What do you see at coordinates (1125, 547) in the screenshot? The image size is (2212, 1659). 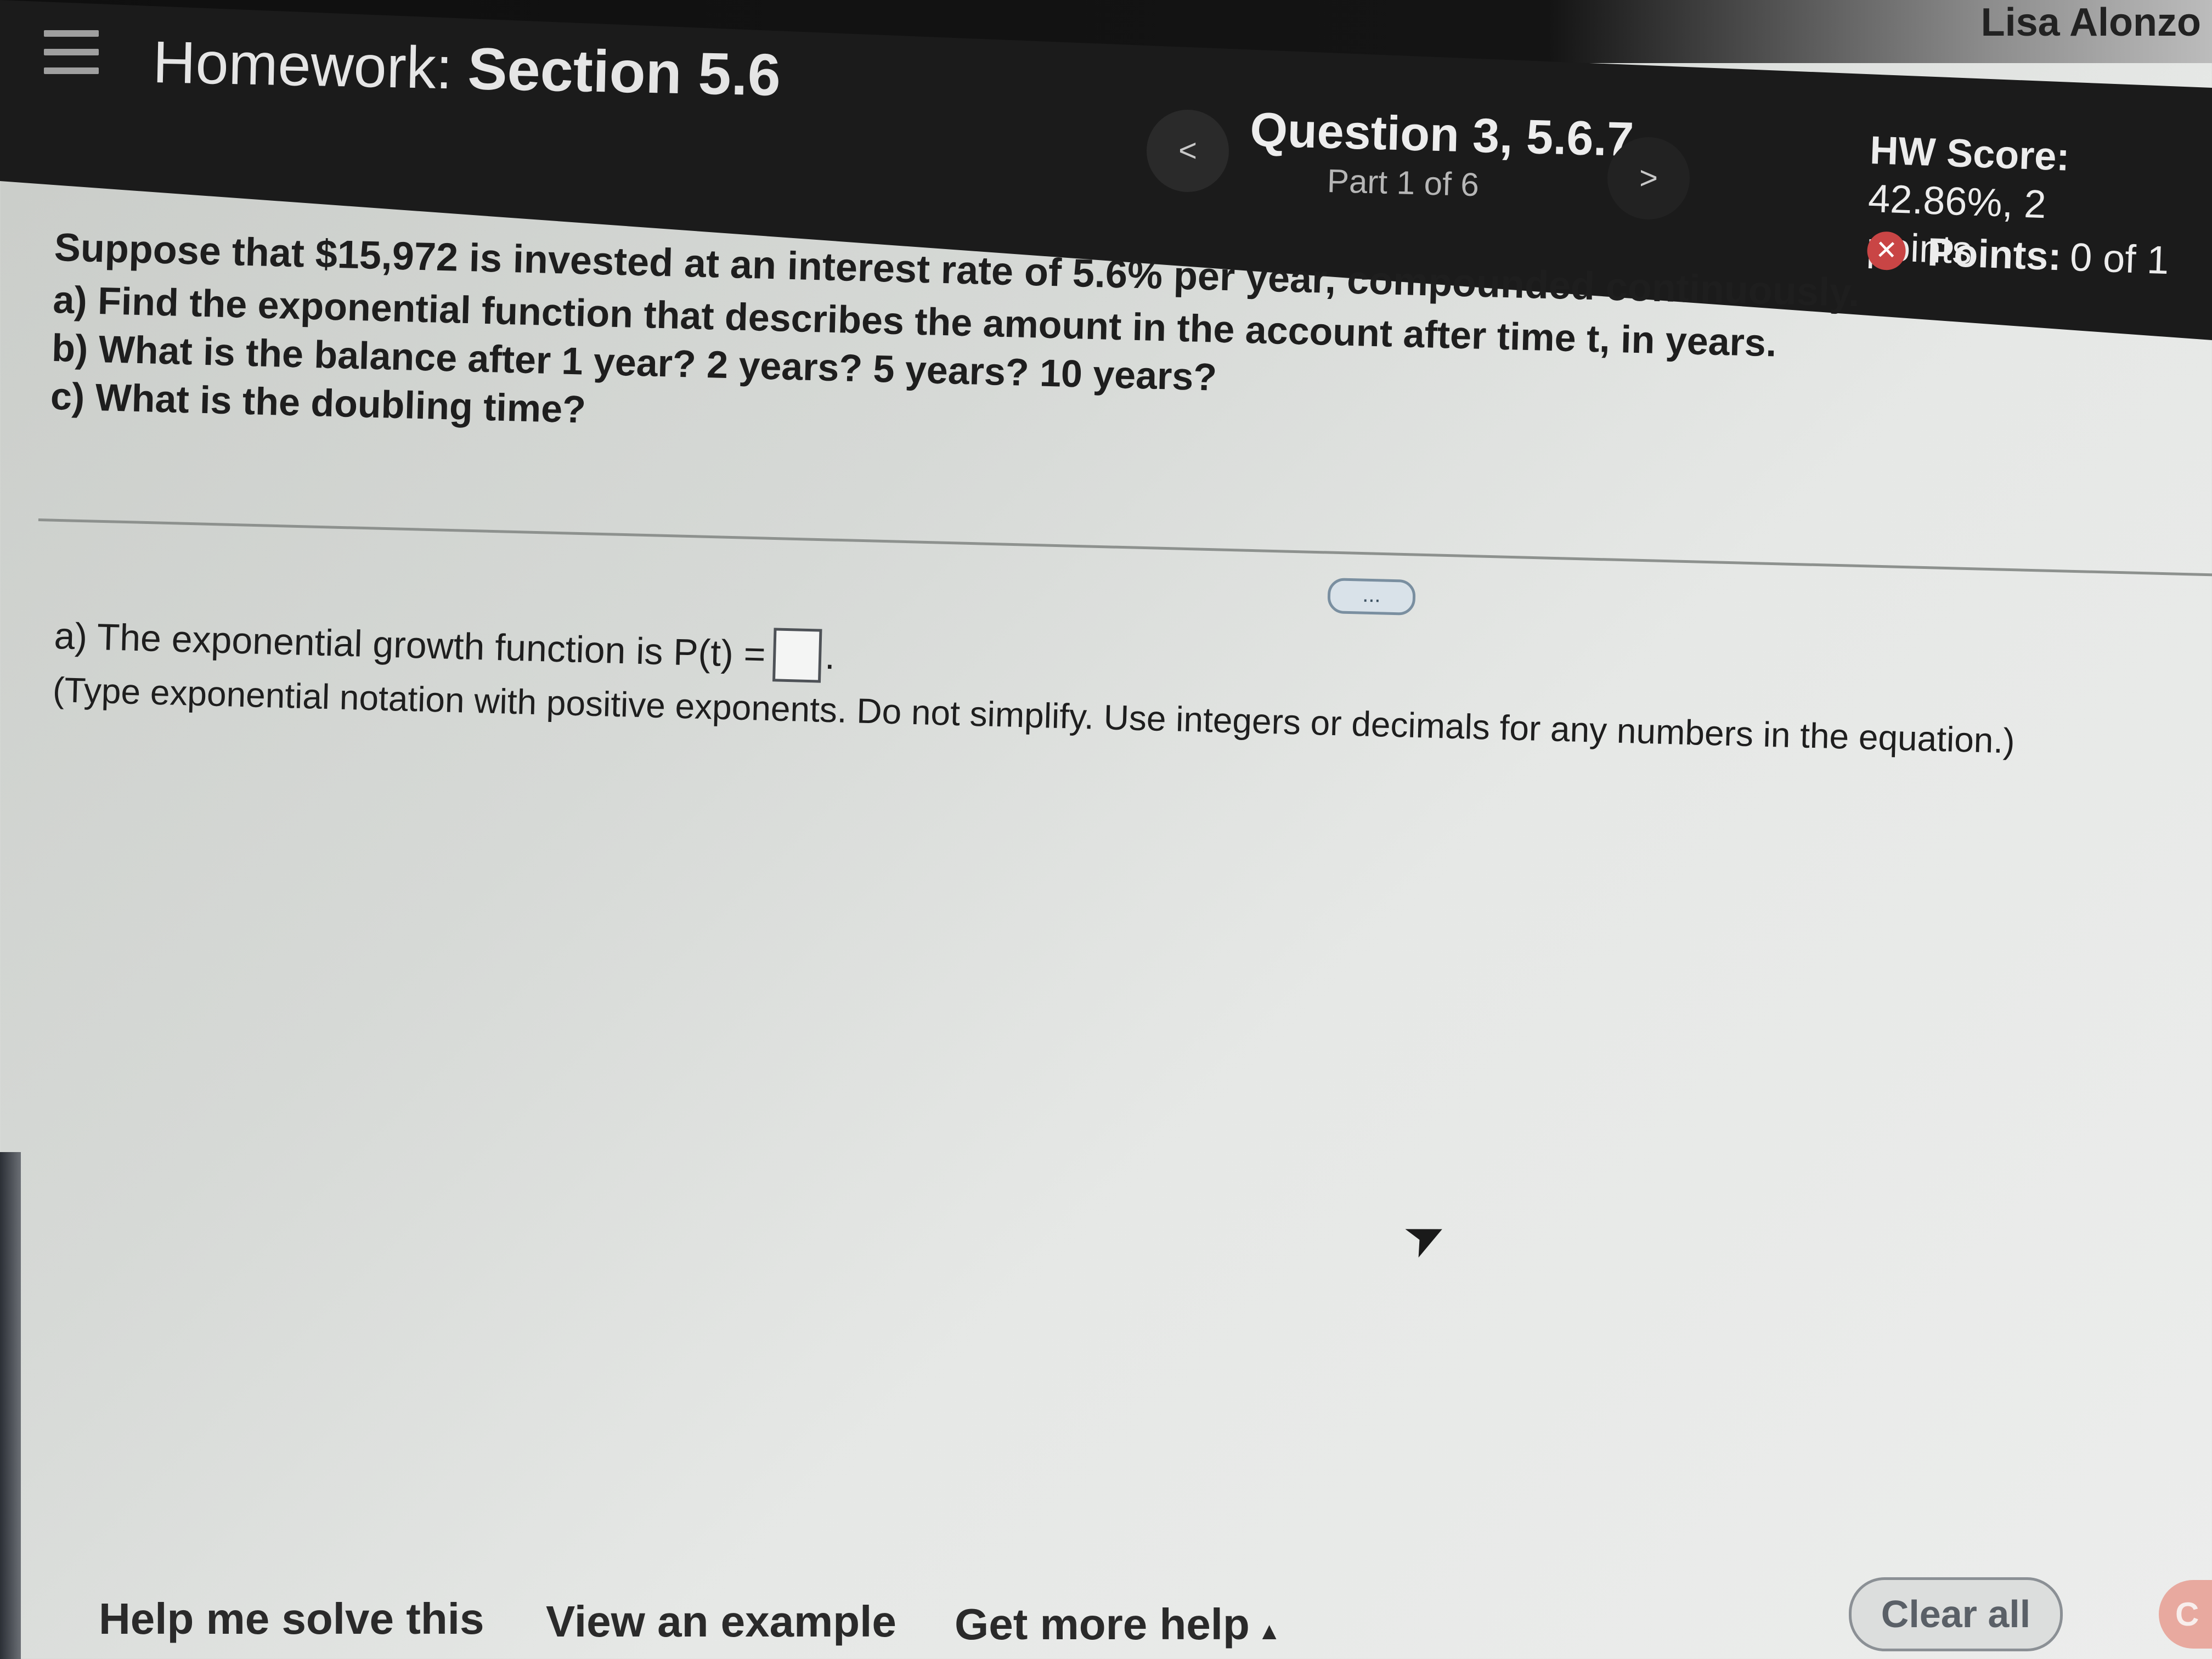 I see `section-divider` at bounding box center [1125, 547].